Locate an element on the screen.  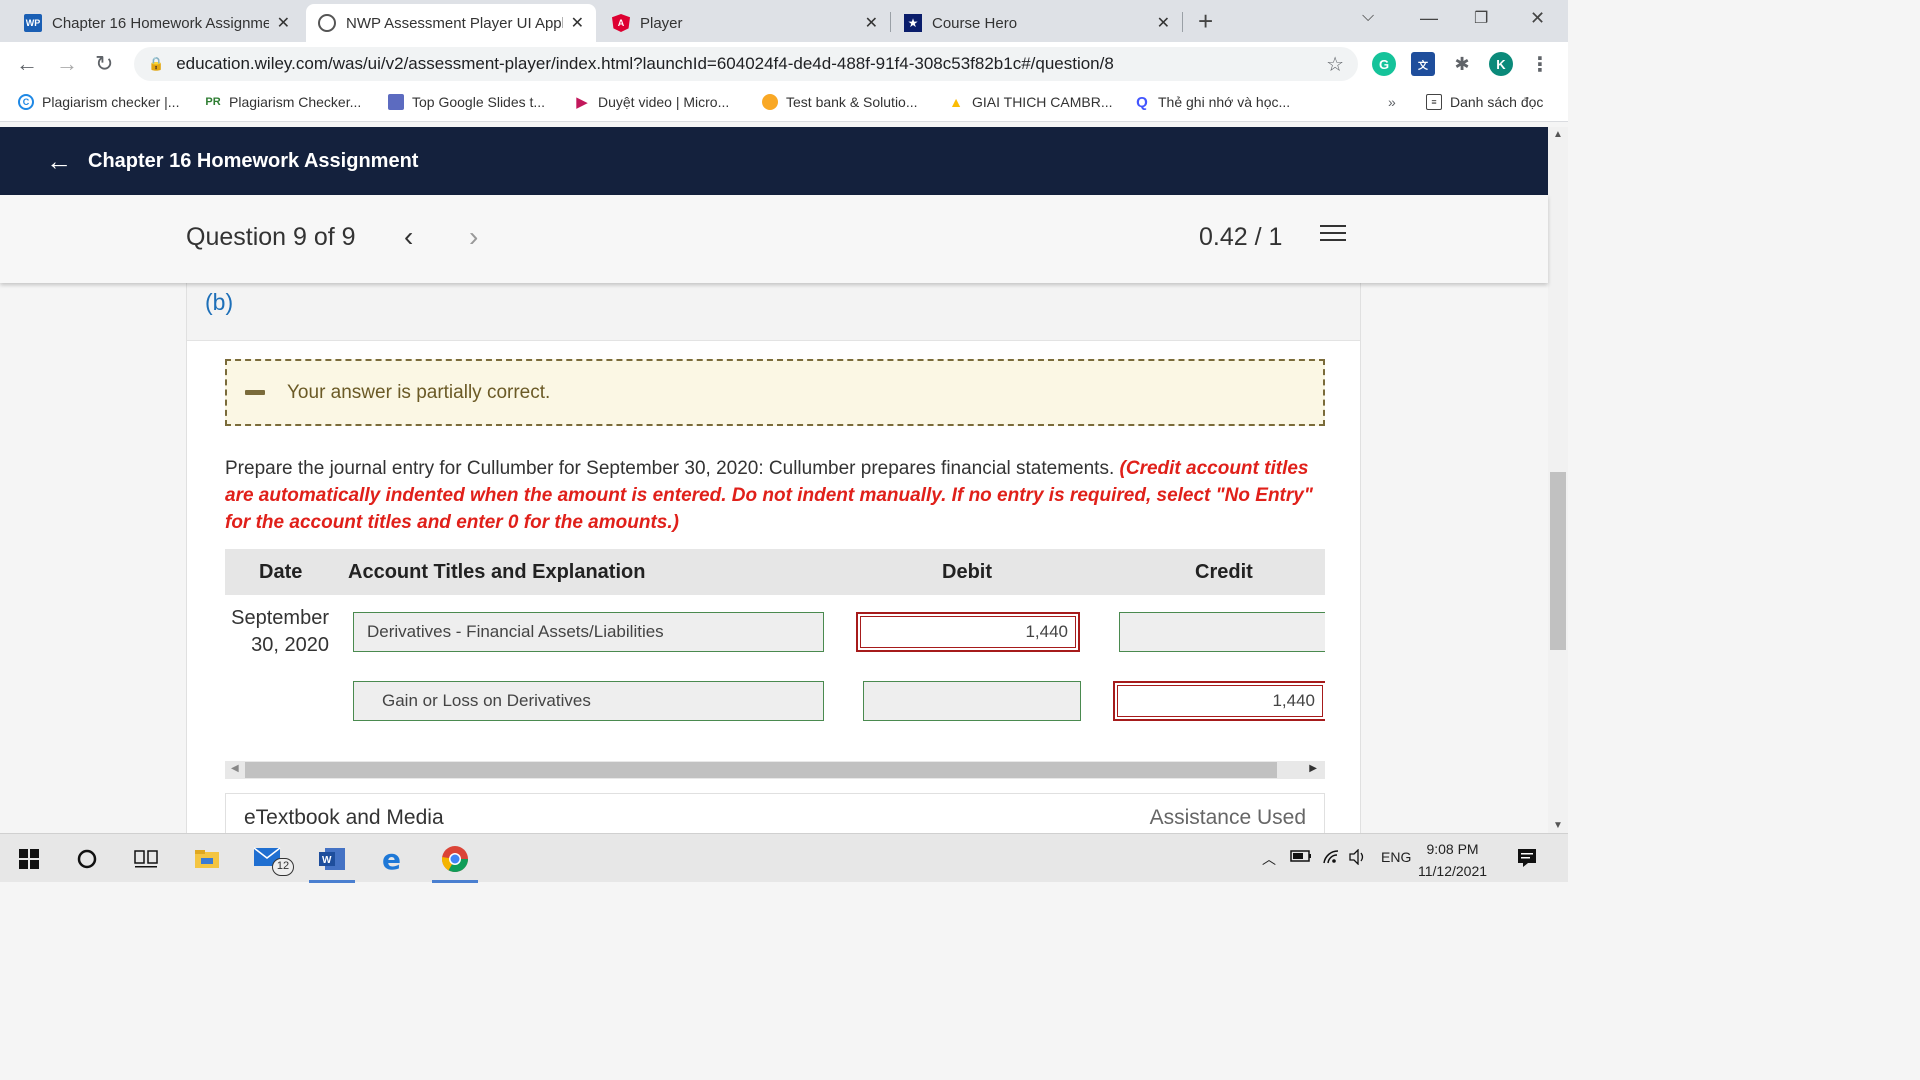
assignment-title: Chapter 16 Homework Assignment is located at coordinates (253, 160).